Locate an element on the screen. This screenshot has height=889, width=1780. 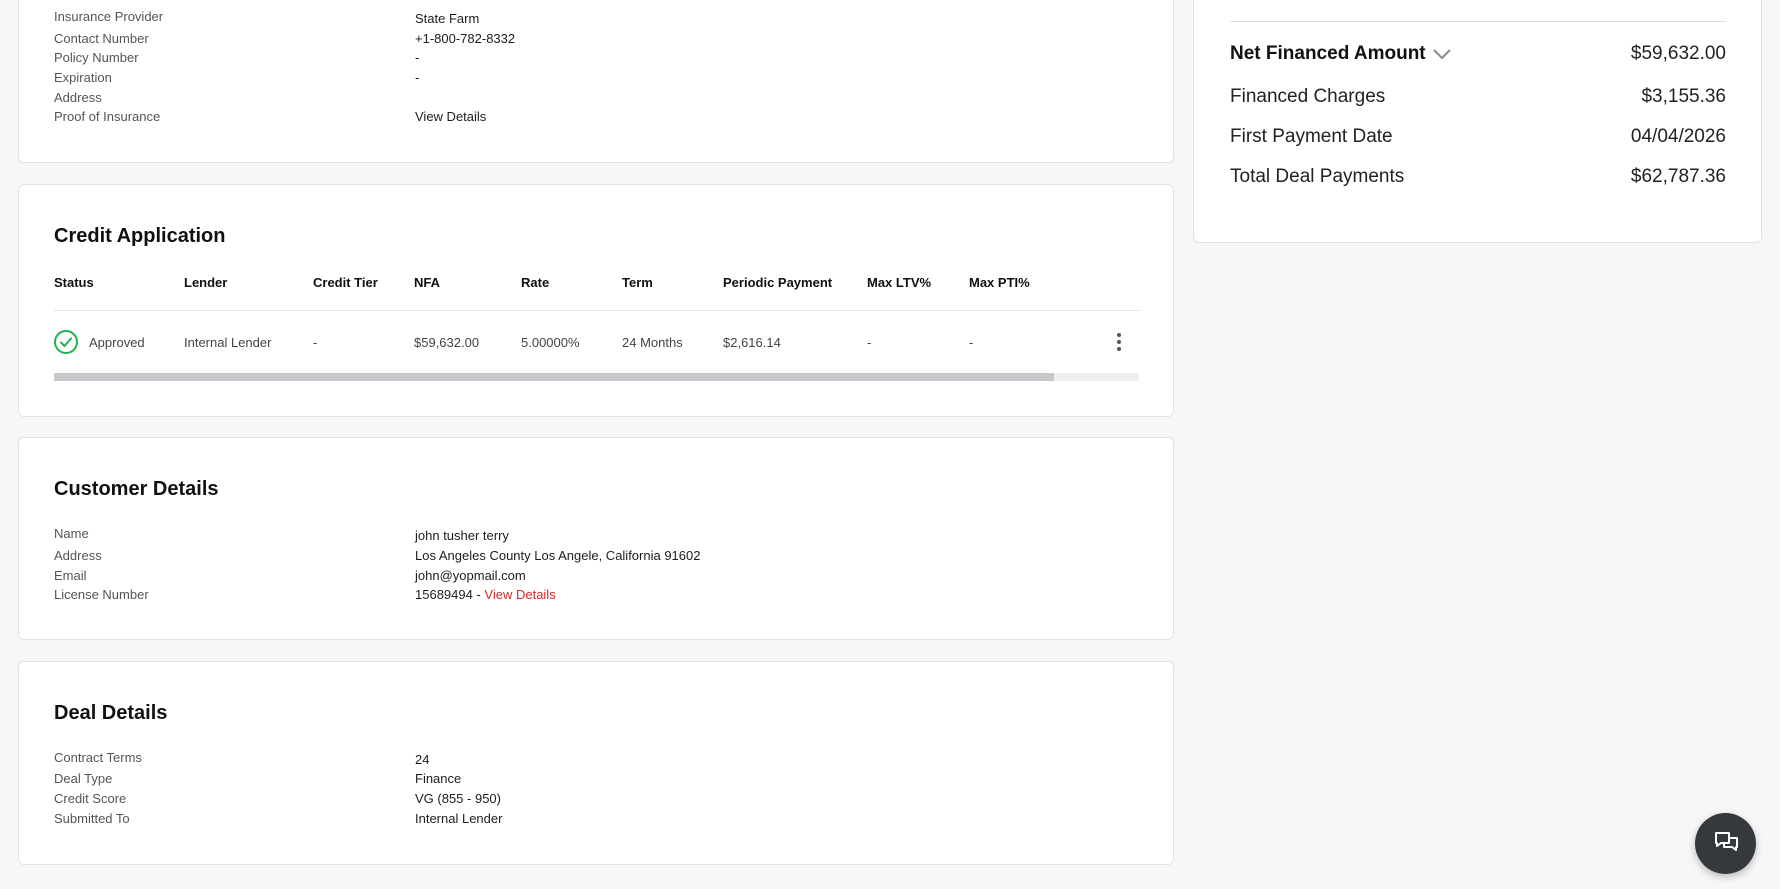
lender-value: Internal Lender is located at coordinates (228, 342).